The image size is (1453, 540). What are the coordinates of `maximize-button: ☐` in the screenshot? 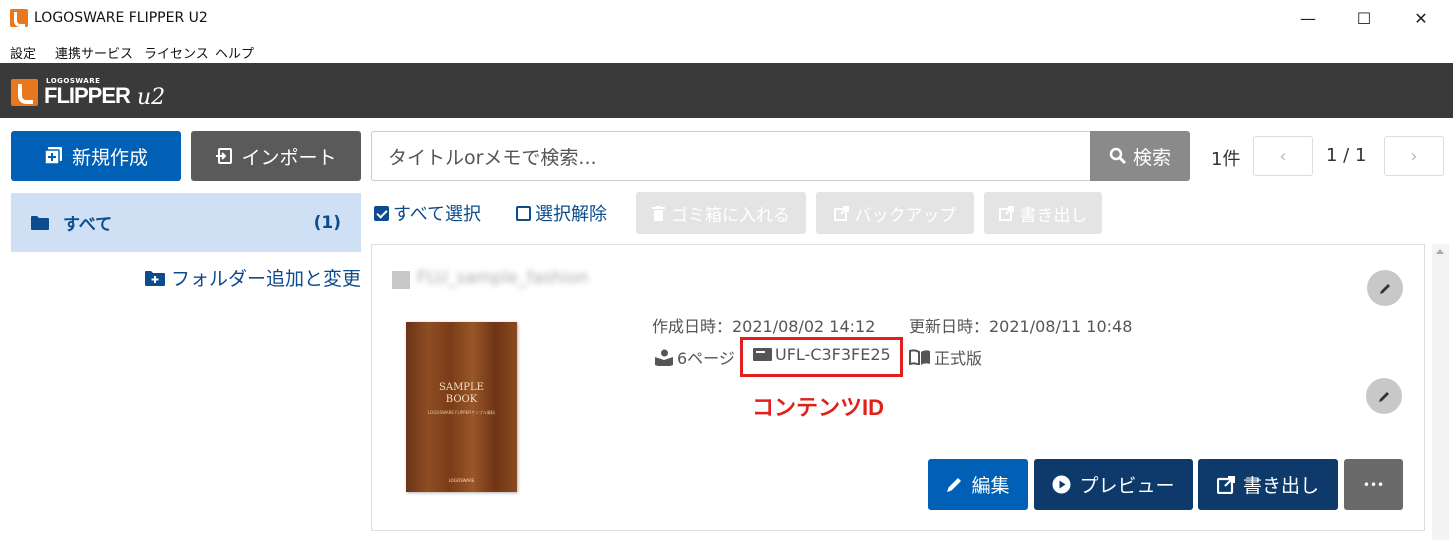 It's located at (1364, 19).